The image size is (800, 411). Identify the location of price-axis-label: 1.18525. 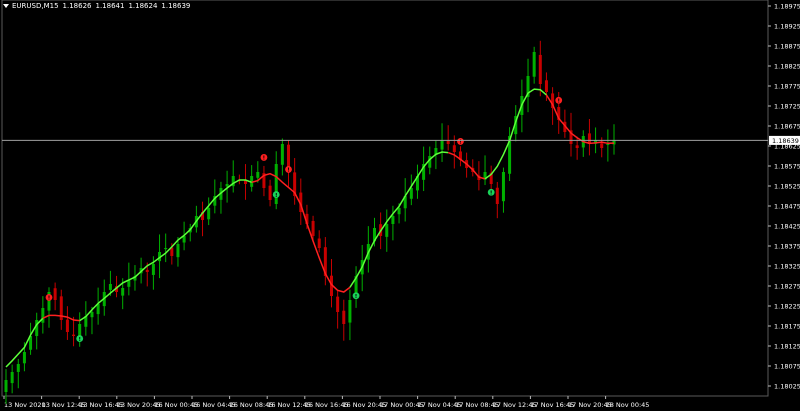
(787, 187).